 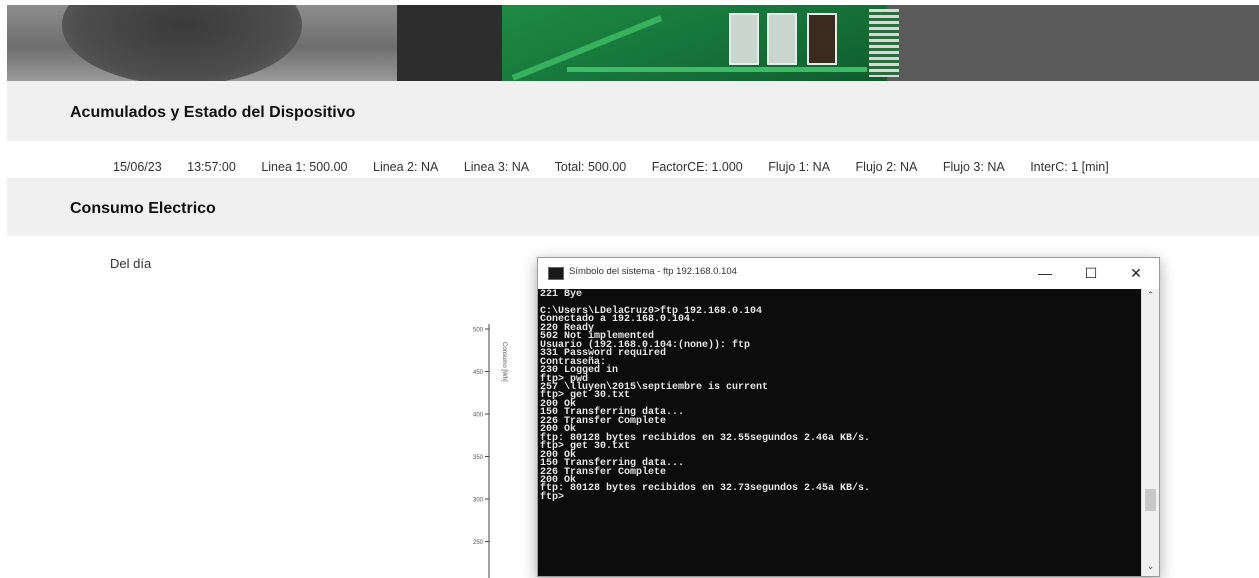 I want to click on banner-trace, so click(x=717, y=69).